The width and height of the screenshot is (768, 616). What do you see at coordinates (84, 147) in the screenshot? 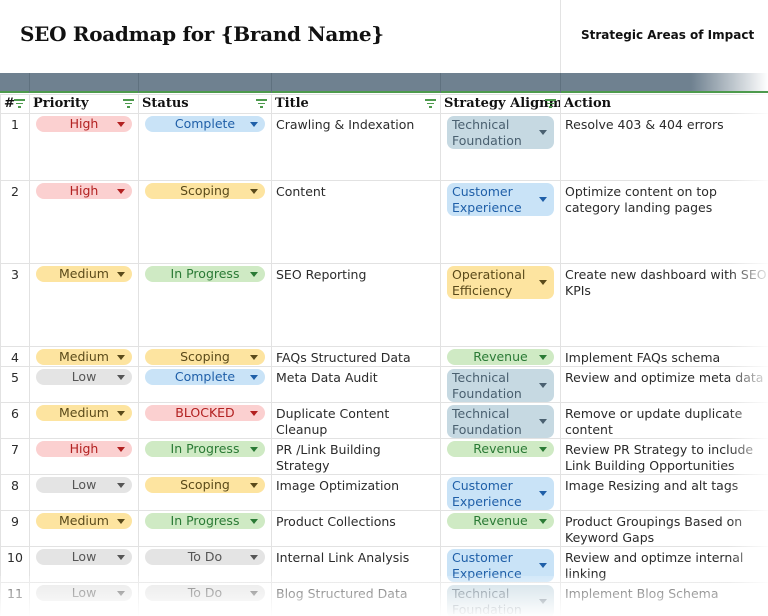
I see `priority-cell: High` at bounding box center [84, 147].